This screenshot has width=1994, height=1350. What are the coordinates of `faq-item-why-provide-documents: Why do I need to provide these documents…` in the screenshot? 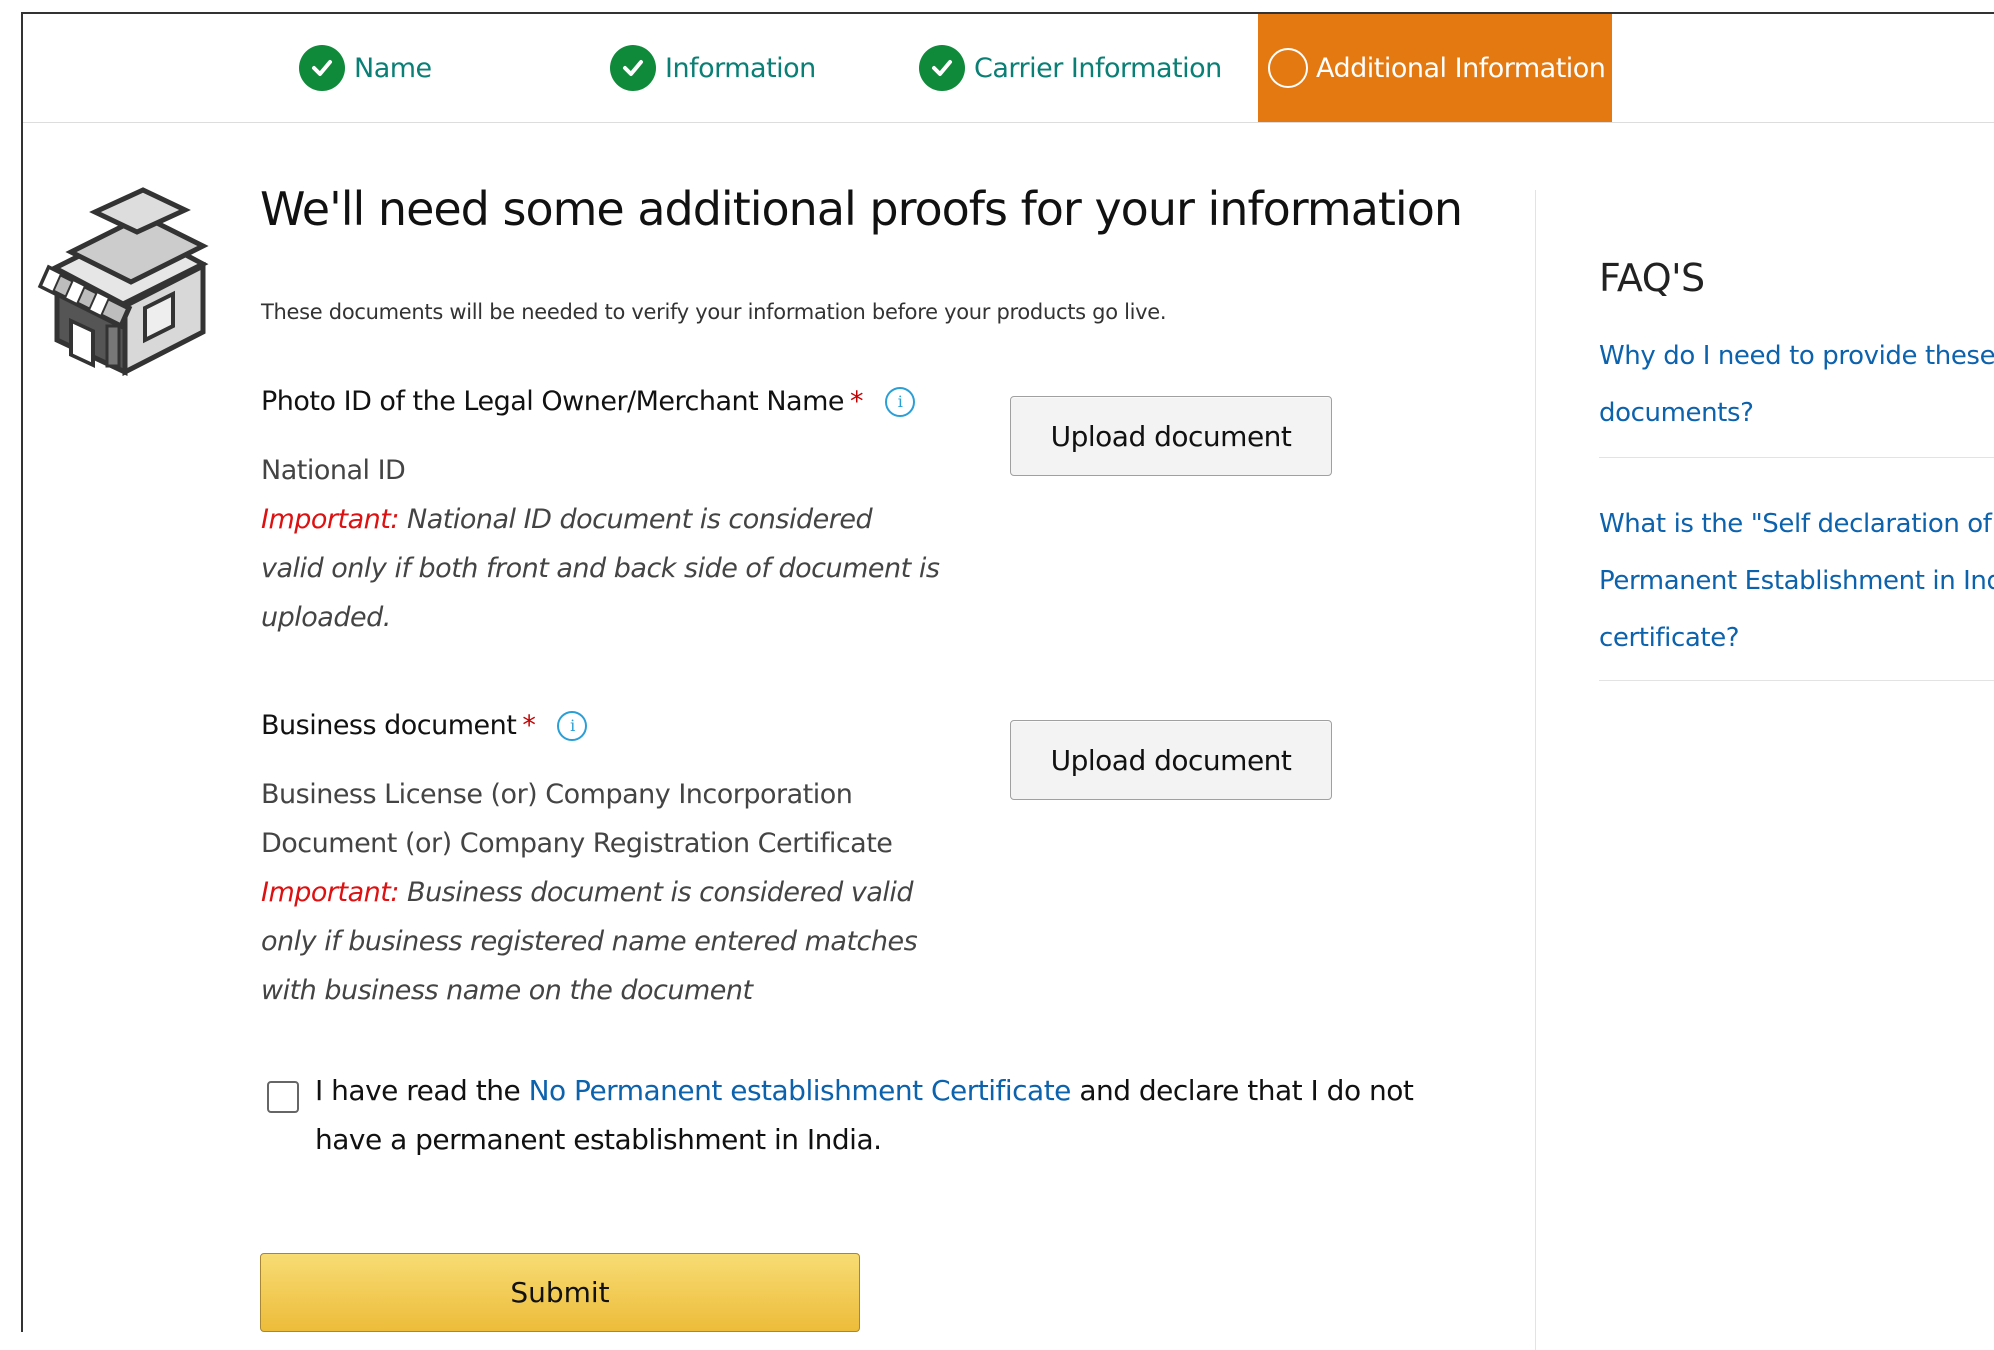 It's located at (1796, 385).